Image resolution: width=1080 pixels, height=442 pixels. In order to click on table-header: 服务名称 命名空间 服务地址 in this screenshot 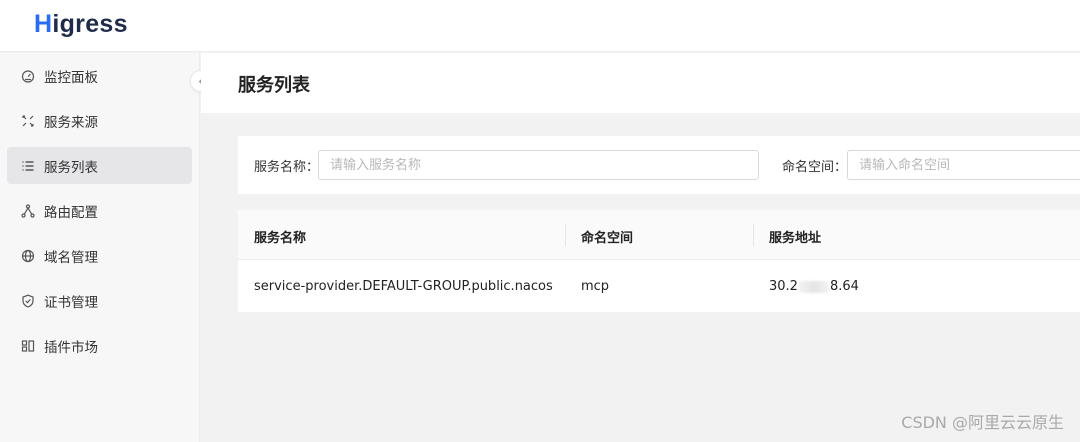, I will do `click(659, 235)`.